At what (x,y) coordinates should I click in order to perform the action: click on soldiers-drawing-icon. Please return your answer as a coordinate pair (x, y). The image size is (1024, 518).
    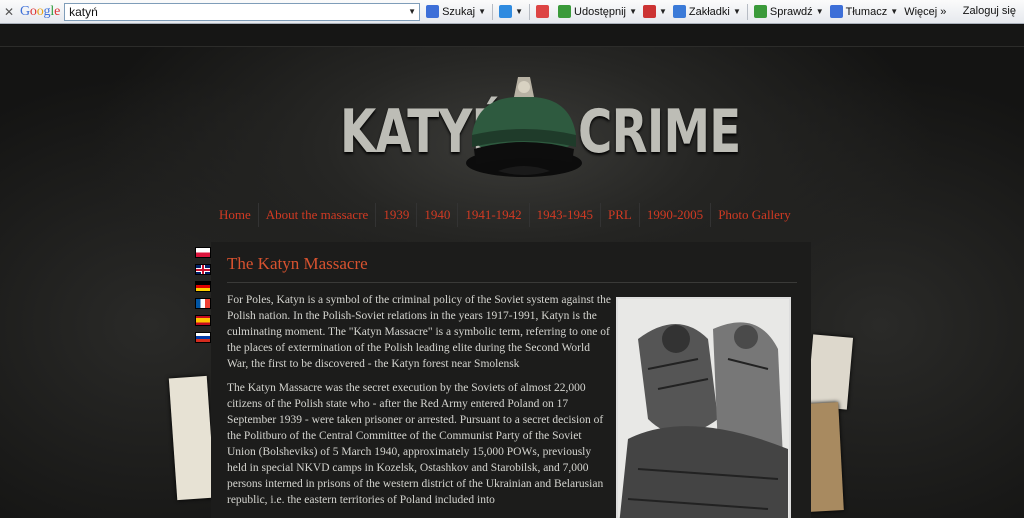
    Looking at the image, I should click on (703, 408).